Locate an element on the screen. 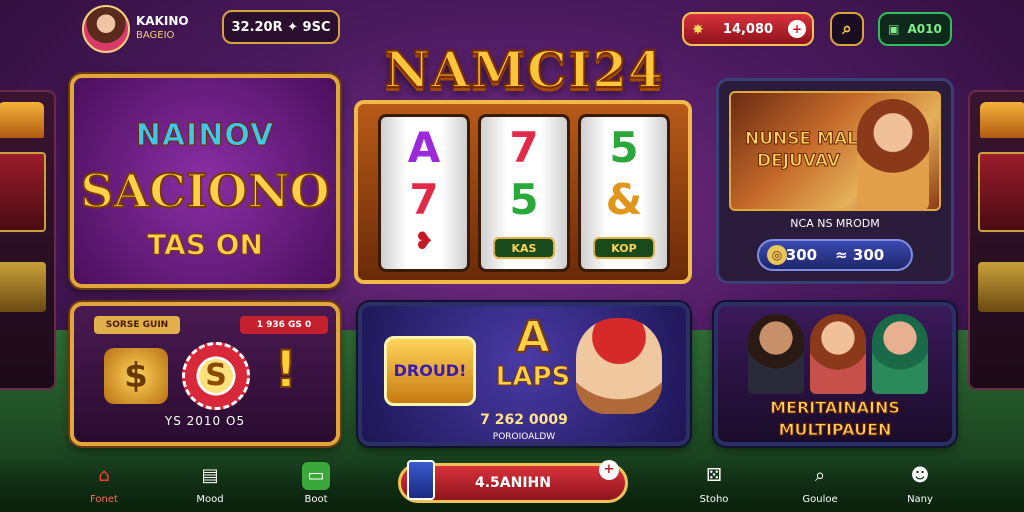 Image resolution: width=1024 pixels, height=512 pixels. bonus-badge: DROUD! is located at coordinates (430, 371).